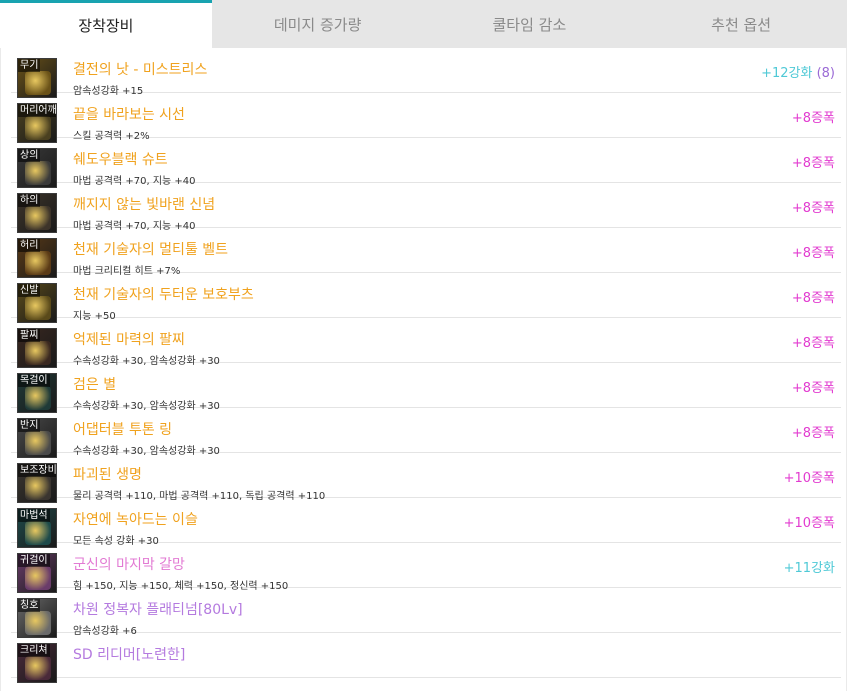  I want to click on item-name: SD 리디머[노련한], so click(129, 654).